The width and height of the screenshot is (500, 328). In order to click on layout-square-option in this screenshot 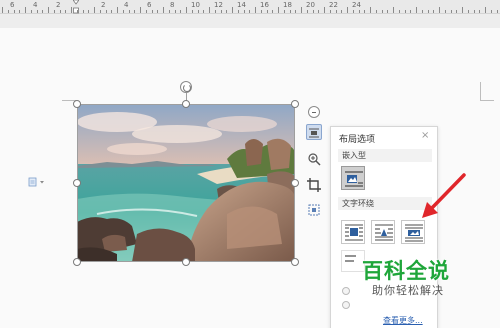, I will do `click(353, 232)`.